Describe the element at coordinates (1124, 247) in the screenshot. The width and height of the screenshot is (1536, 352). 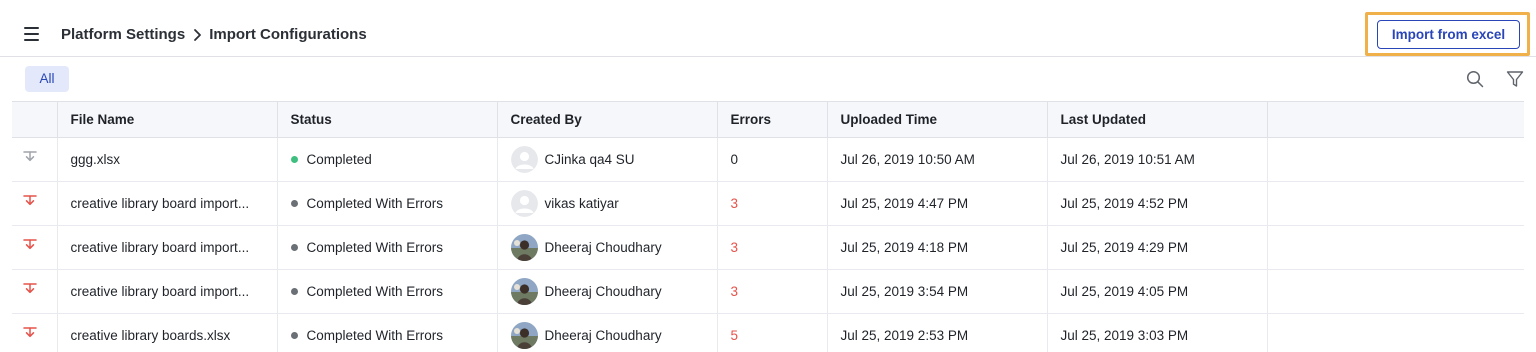
I see `last-updated: Jul 25, 2019 4:29 PM` at that location.